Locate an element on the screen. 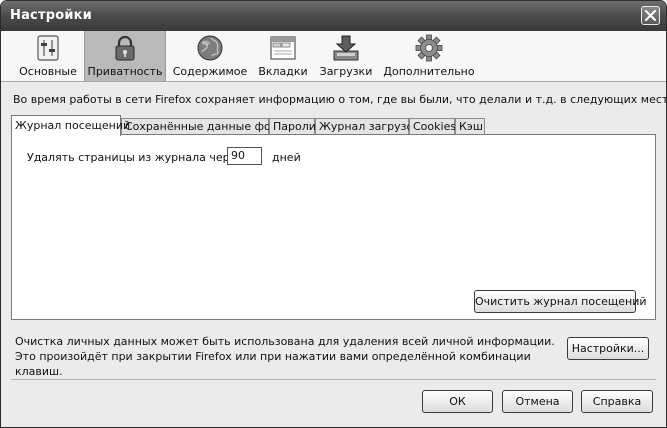 The image size is (667, 428). toolbar-item-advanced: Дополнительно is located at coordinates (429, 56).